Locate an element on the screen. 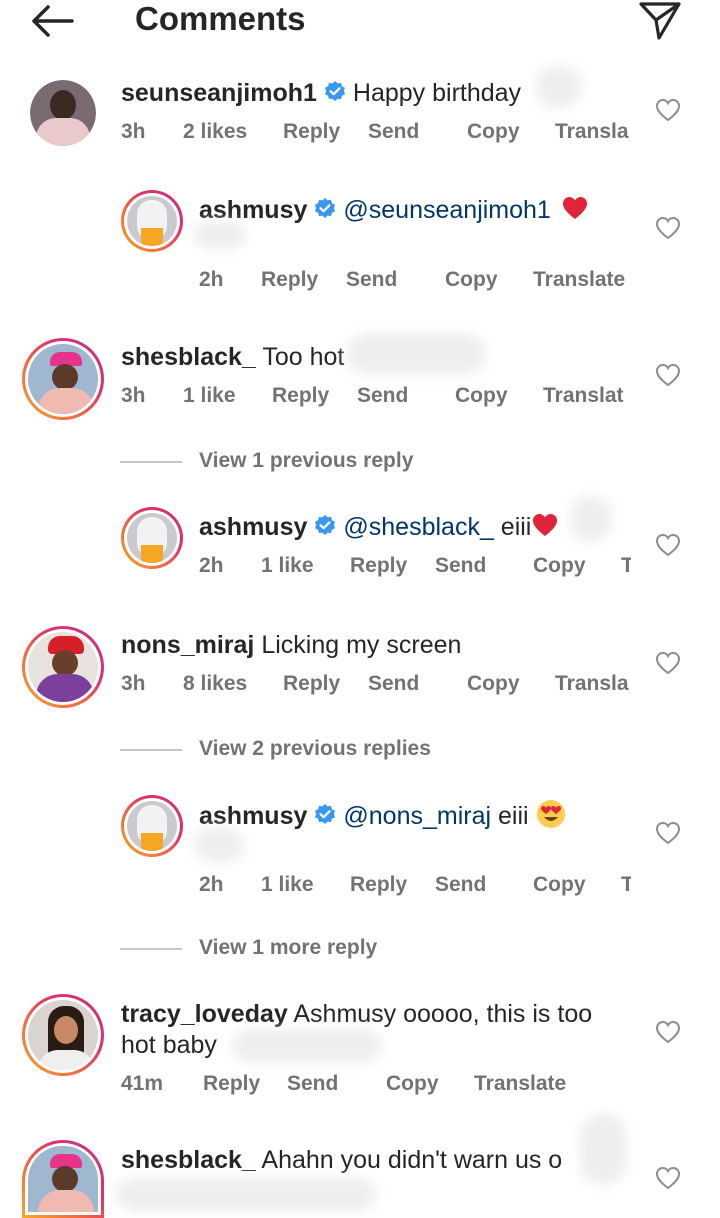  comment-meta: 3h 8 likes Reply Send Copy Transla is located at coordinates (381, 684).